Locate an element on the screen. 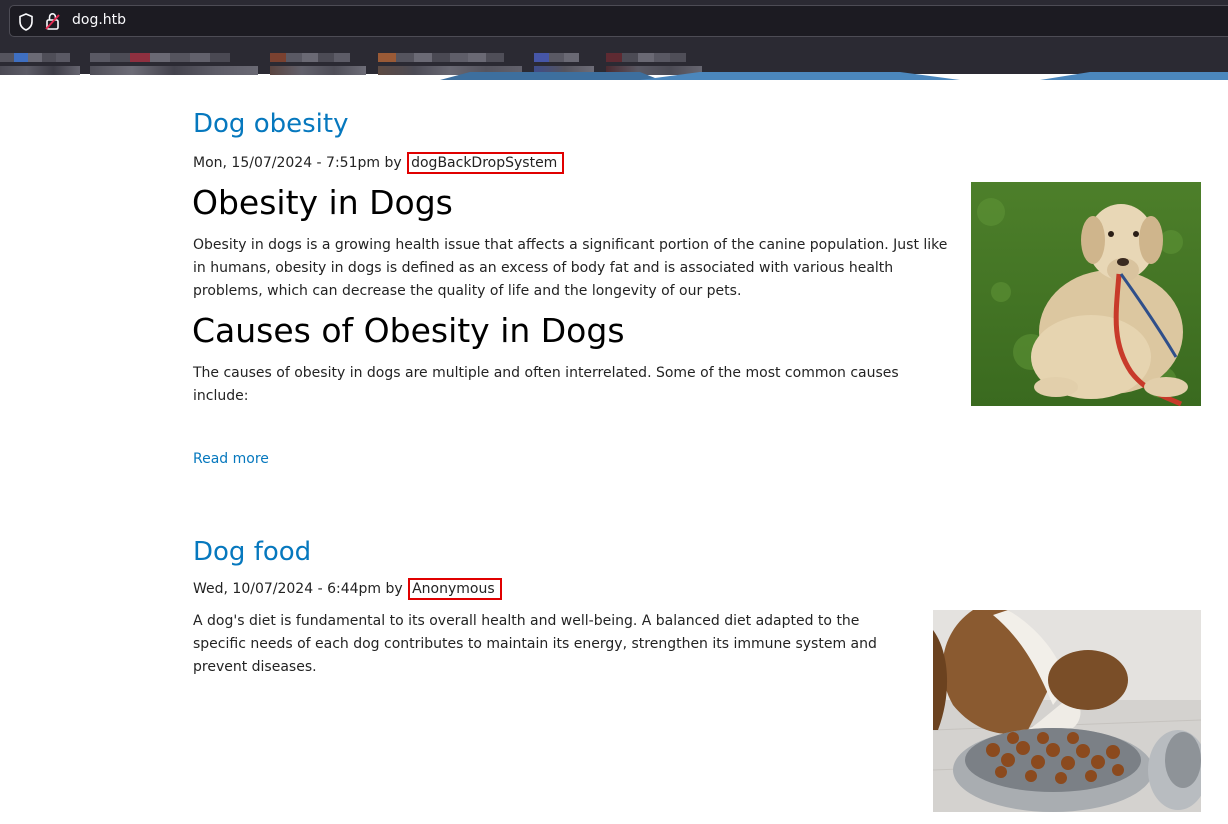  url-text: dog.htb is located at coordinates (99, 20).